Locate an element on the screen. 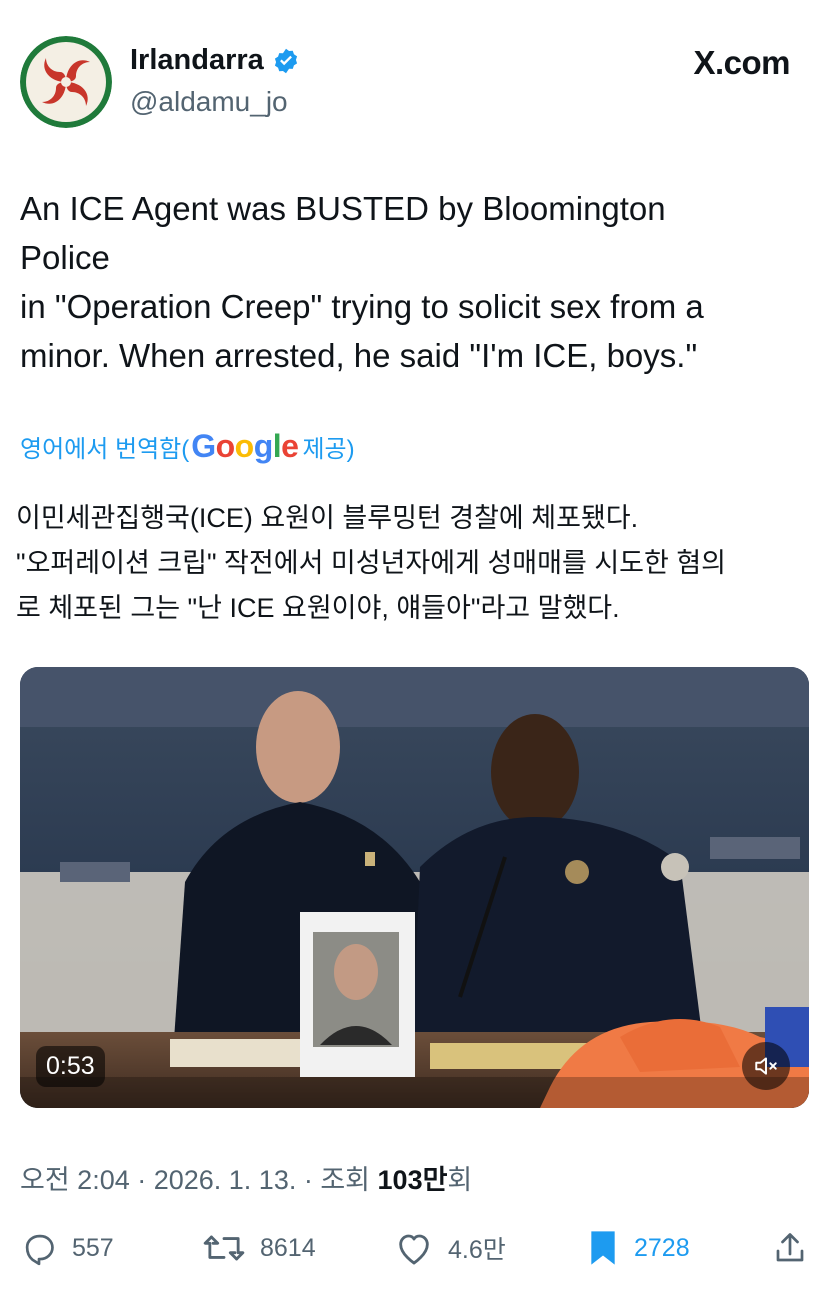 This screenshot has width=828, height=1304. google-logo: Google is located at coordinates (245, 446).